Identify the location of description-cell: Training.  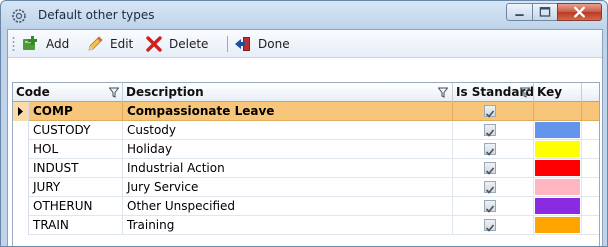
(288, 225).